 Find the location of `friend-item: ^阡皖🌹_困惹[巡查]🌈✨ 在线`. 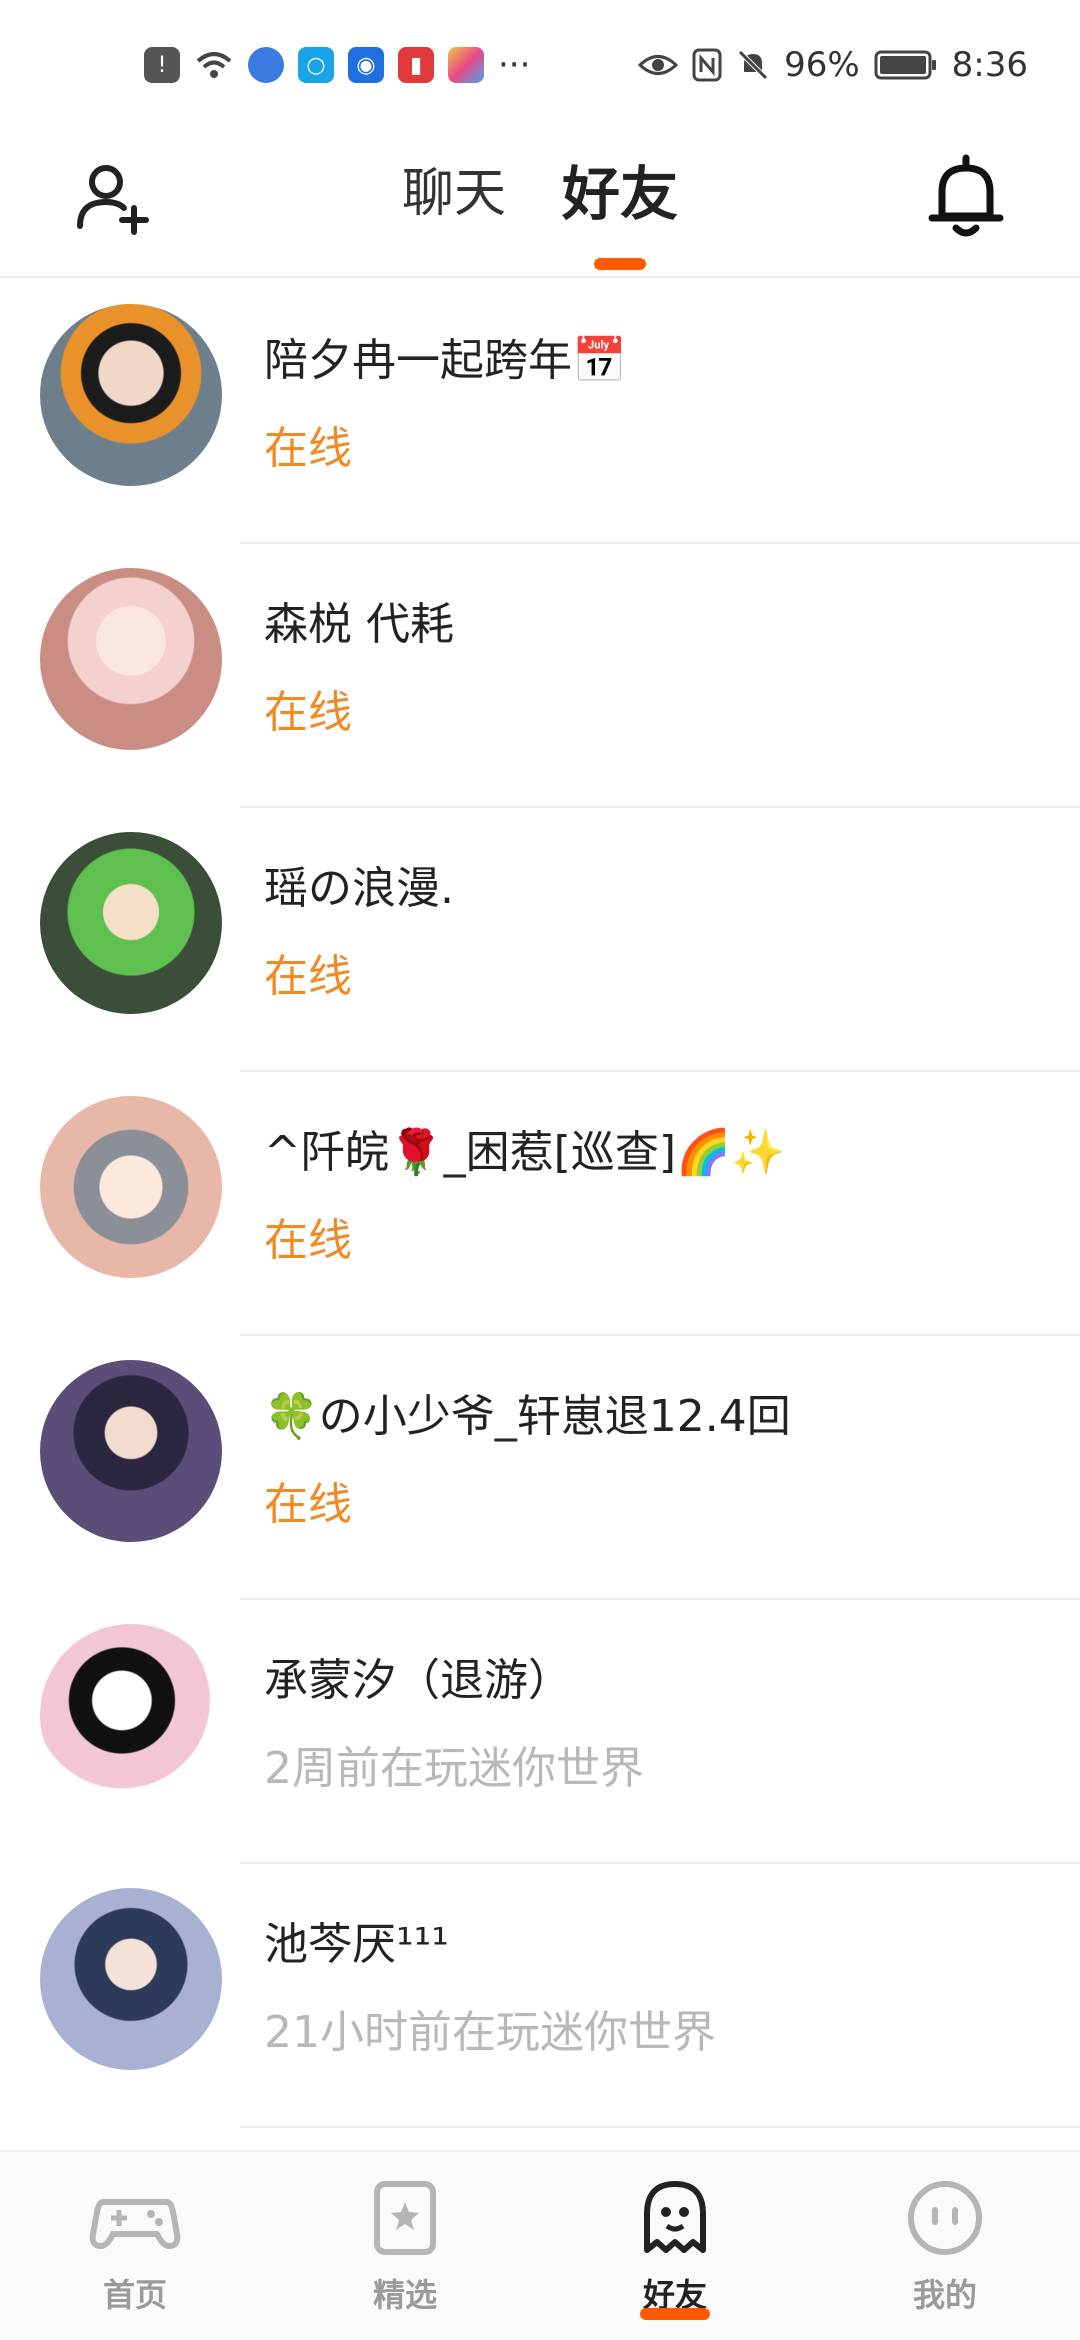

friend-item: ^阡皖🌹_困惹[巡查]🌈✨ 在线 is located at coordinates (540, 1204).